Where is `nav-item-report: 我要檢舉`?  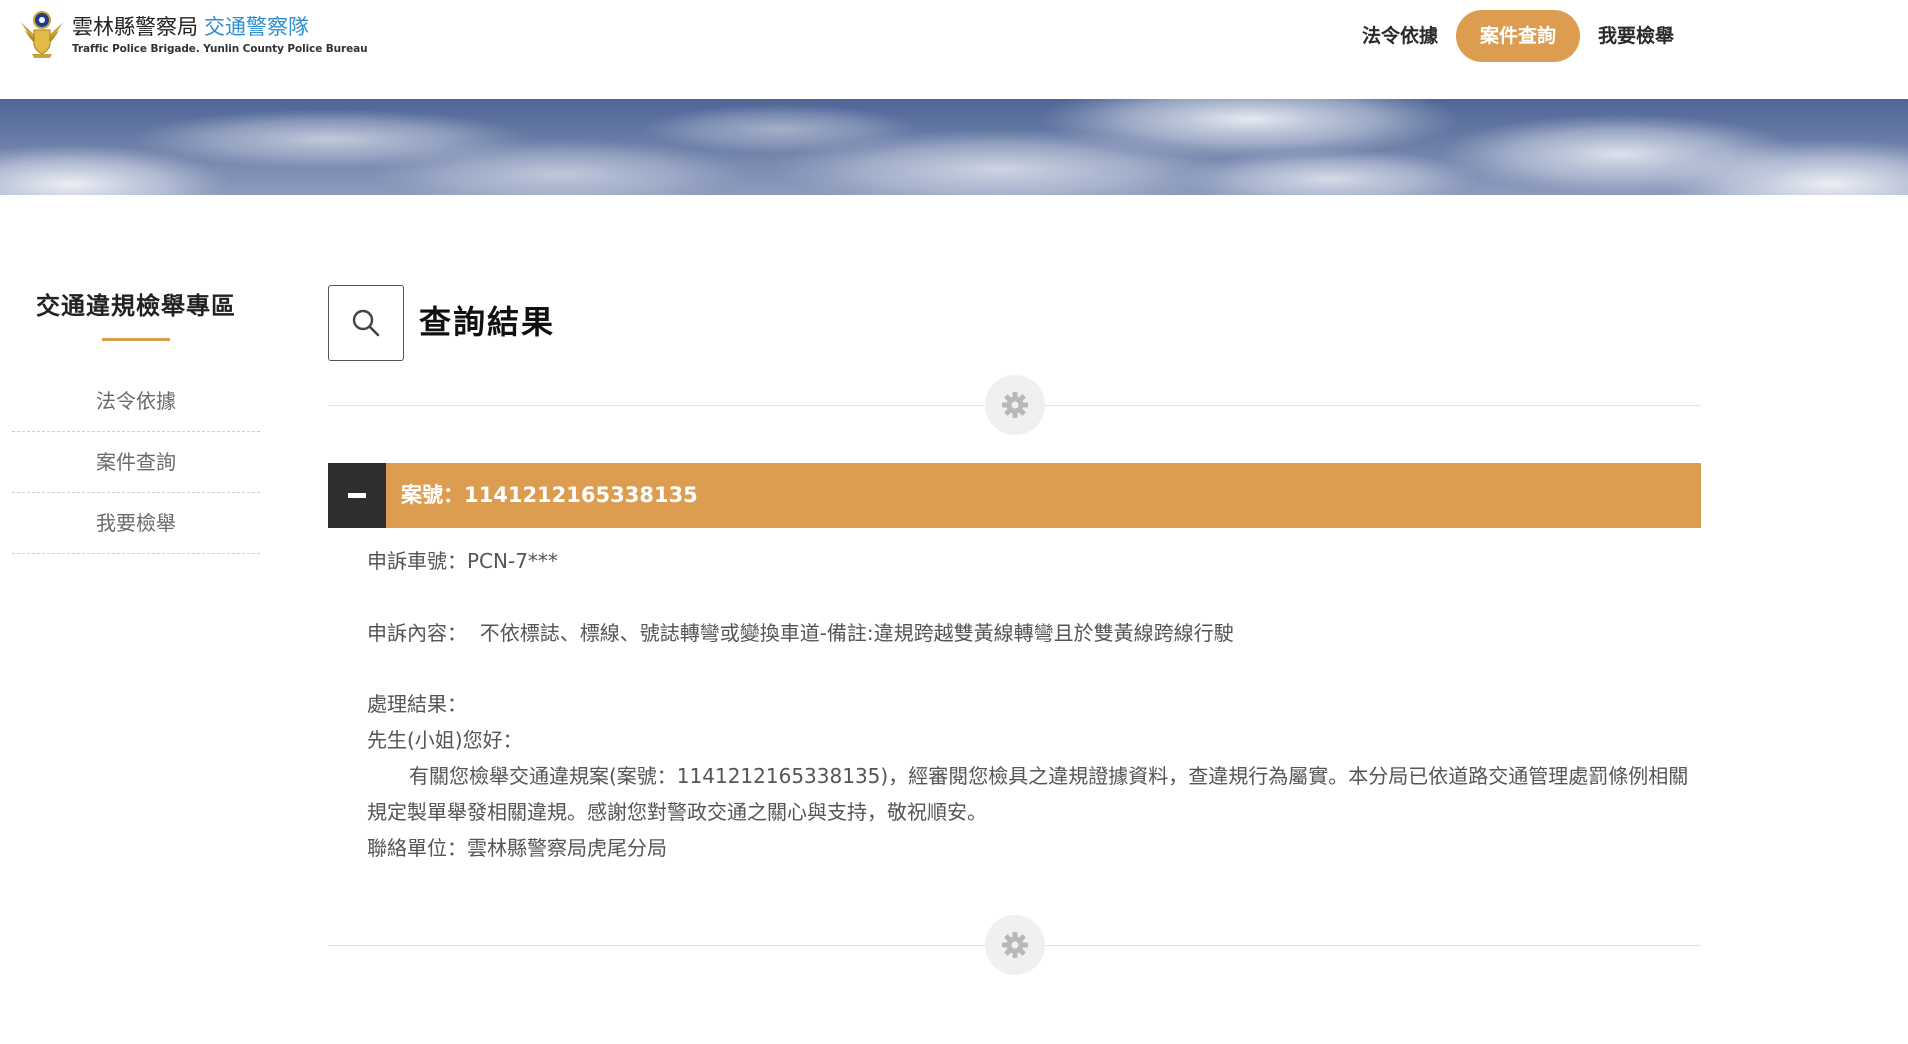 nav-item-report: 我要檢舉 is located at coordinates (1636, 36).